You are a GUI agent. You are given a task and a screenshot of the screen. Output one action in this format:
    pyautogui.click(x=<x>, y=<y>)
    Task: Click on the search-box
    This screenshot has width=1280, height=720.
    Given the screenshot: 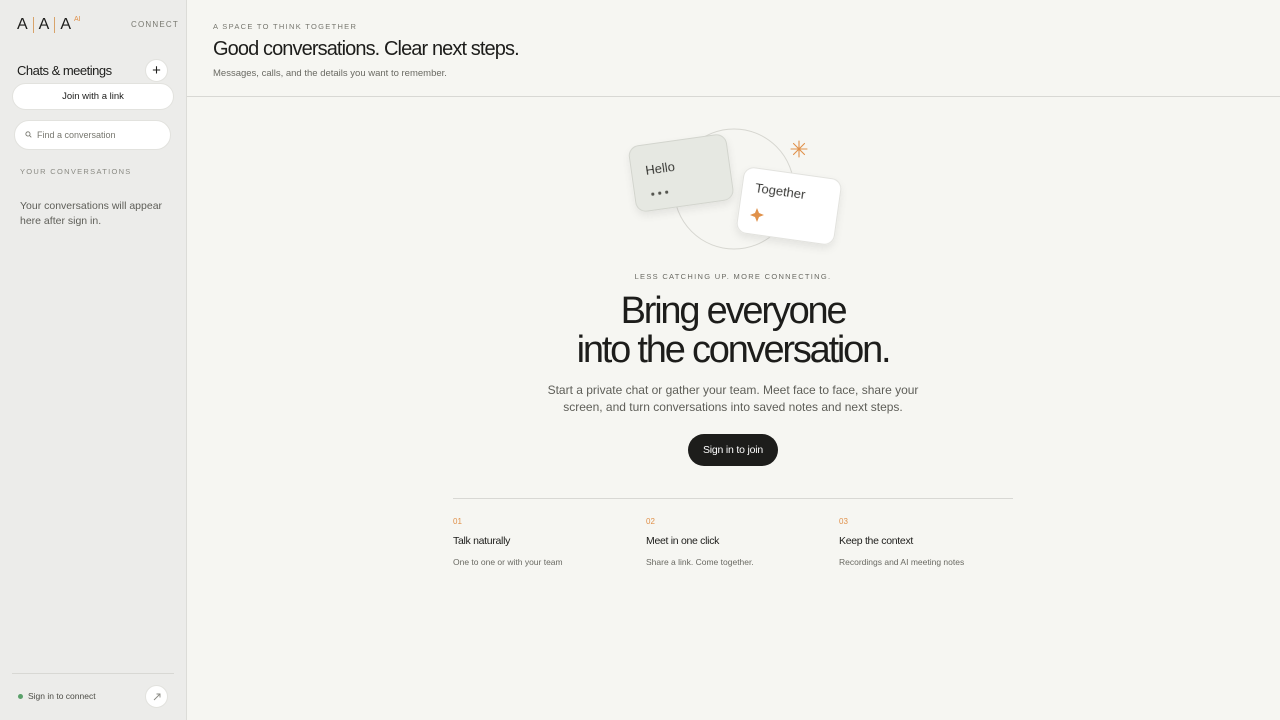 What is the action you would take?
    pyautogui.click(x=92, y=135)
    